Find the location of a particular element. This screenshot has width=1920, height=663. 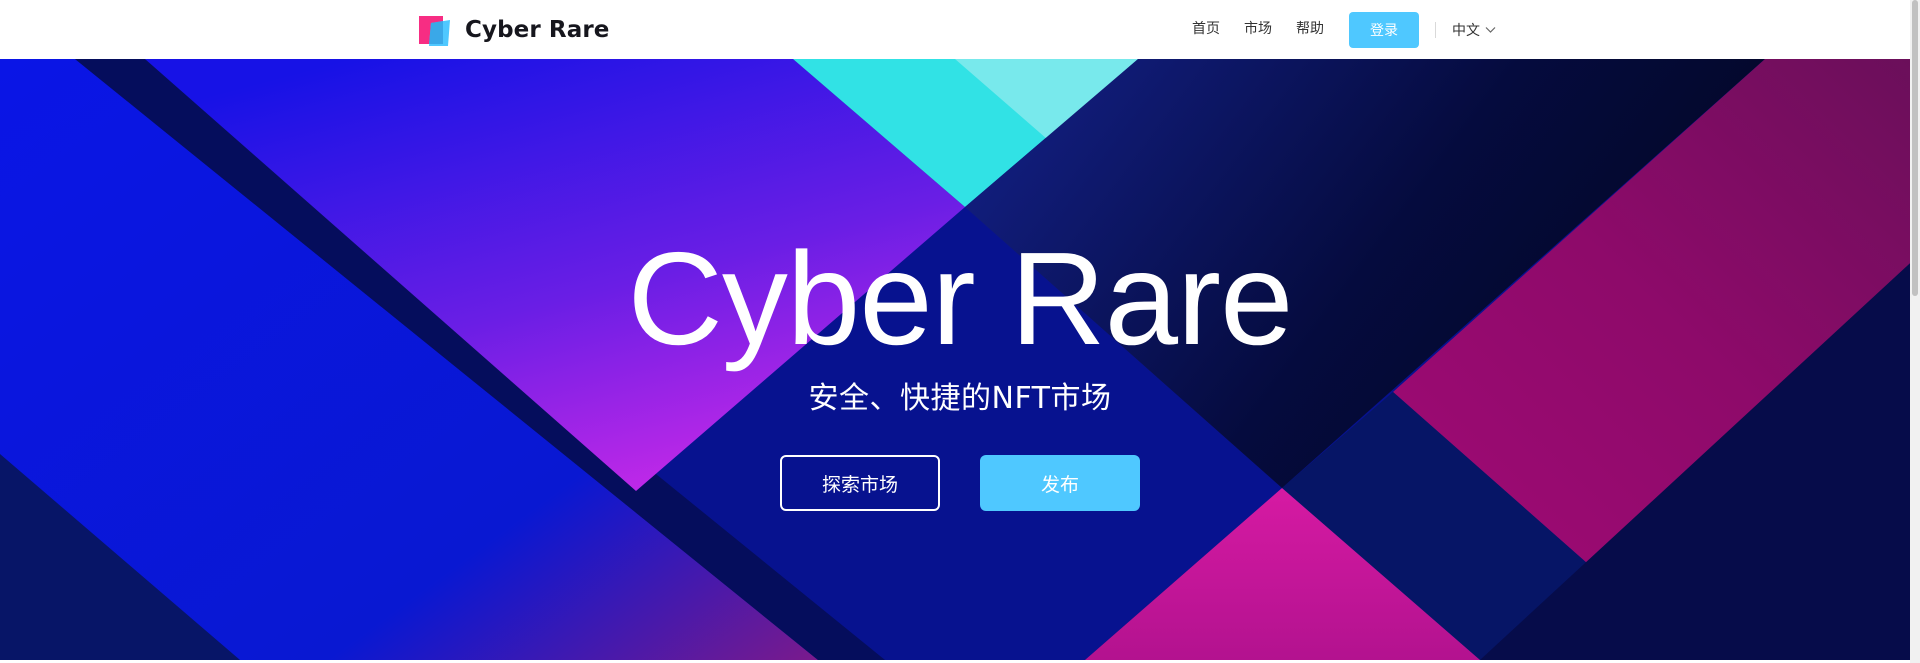

cyber-rare-logo-icon is located at coordinates (434, 31).